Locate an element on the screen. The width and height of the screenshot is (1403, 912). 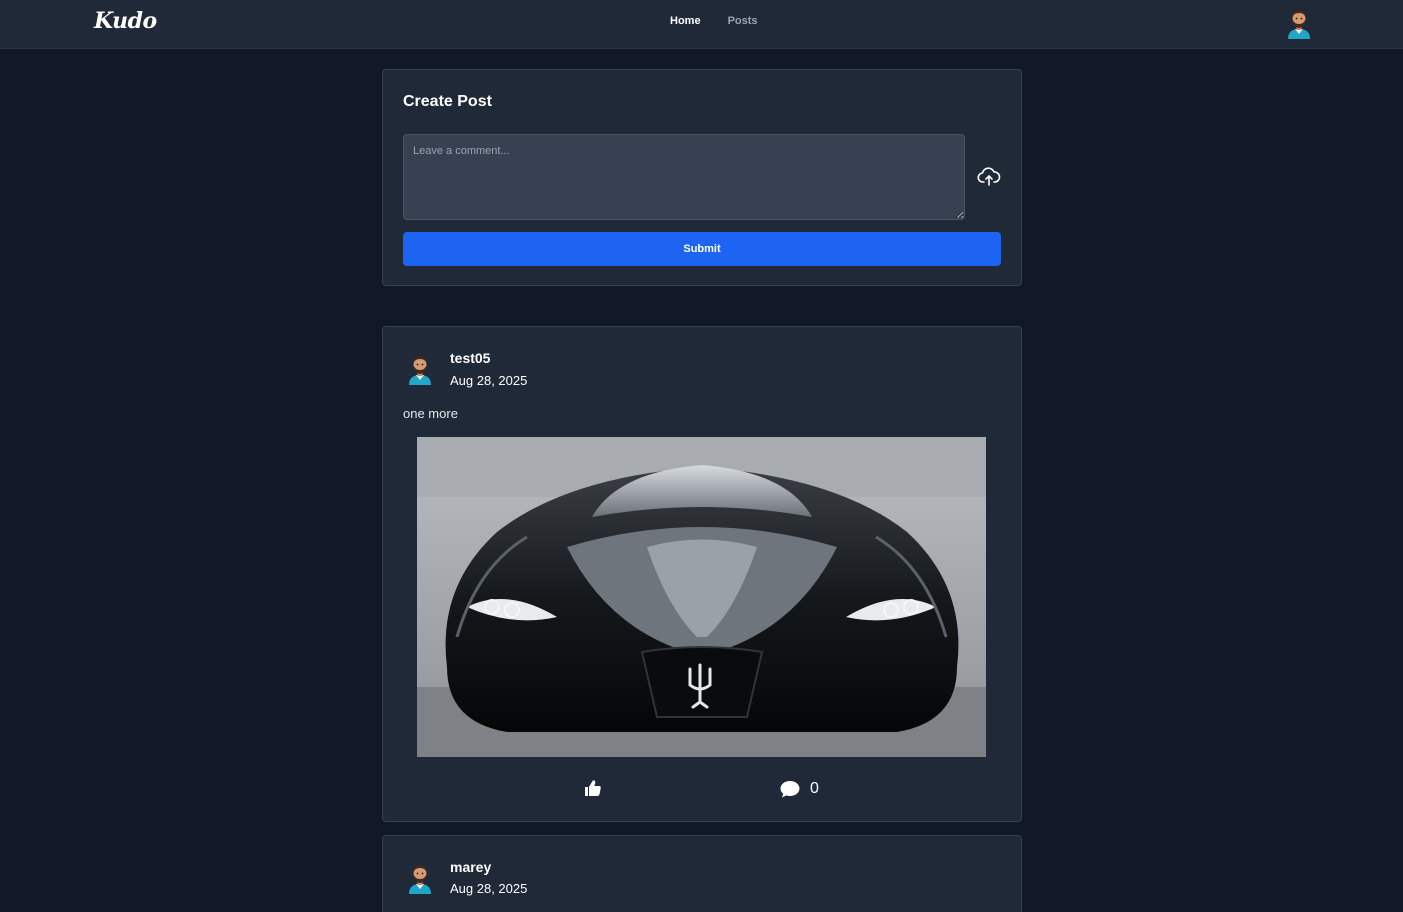
create-post-card: Create Post Submit is located at coordinates (702, 177).